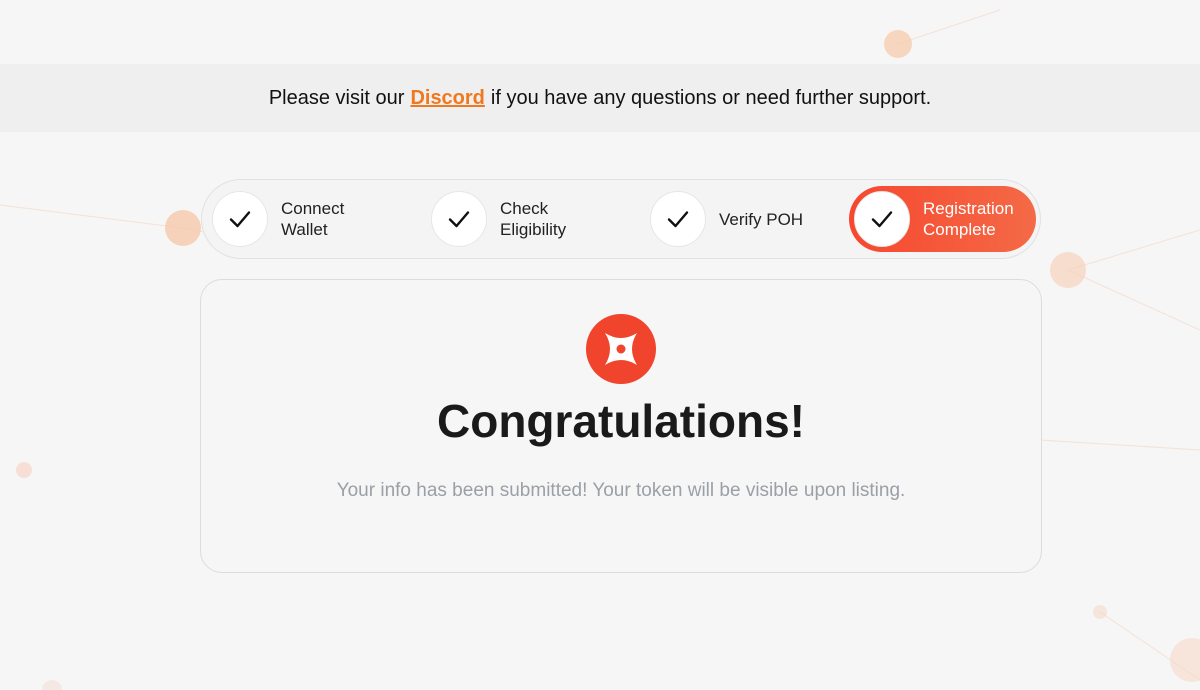 The height and width of the screenshot is (690, 1200). What do you see at coordinates (968, 219) in the screenshot?
I see `step-label: Registration Complete` at bounding box center [968, 219].